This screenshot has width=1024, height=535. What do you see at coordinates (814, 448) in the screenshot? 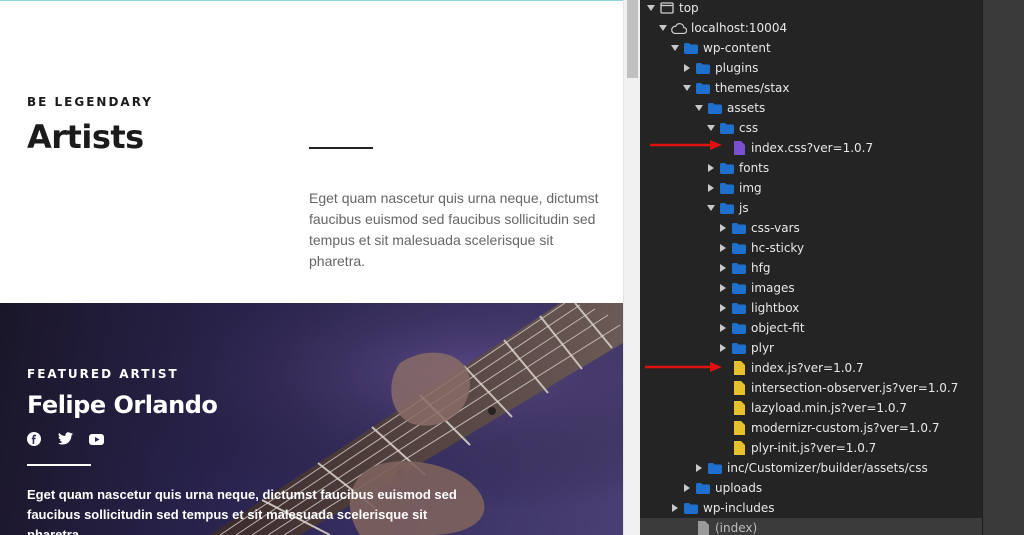
I see `tree-item-label: plyr-init.js?ver=1.0.7` at bounding box center [814, 448].